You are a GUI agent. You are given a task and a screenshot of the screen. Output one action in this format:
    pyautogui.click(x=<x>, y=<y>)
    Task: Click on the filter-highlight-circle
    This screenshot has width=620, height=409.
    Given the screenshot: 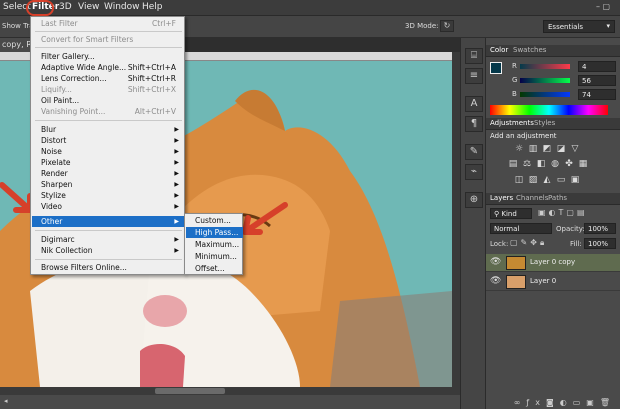 What is the action you would take?
    pyautogui.click(x=40, y=8)
    